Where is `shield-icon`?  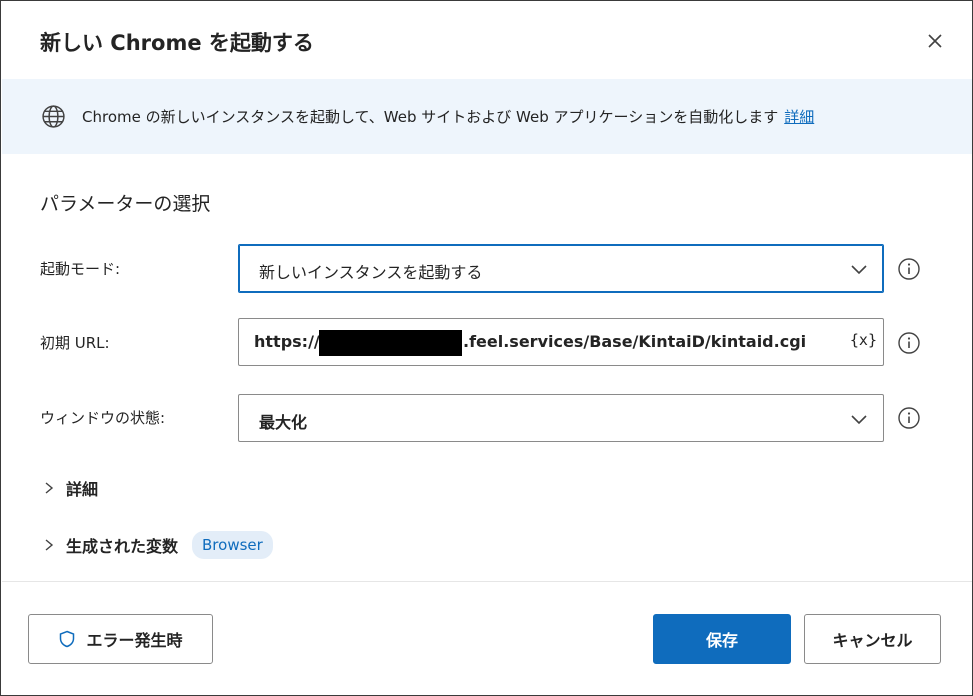 shield-icon is located at coordinates (67, 639).